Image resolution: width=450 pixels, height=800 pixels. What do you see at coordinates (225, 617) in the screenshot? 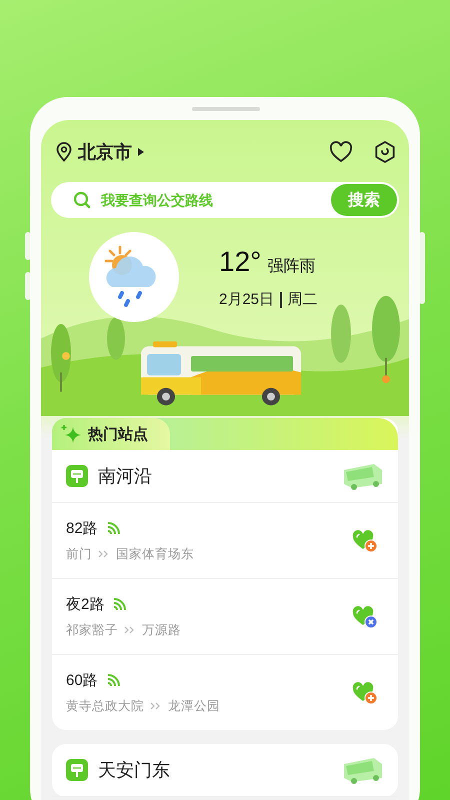
I see `bus-line-row: 夜2路 祁家豁子 万源路` at bounding box center [225, 617].